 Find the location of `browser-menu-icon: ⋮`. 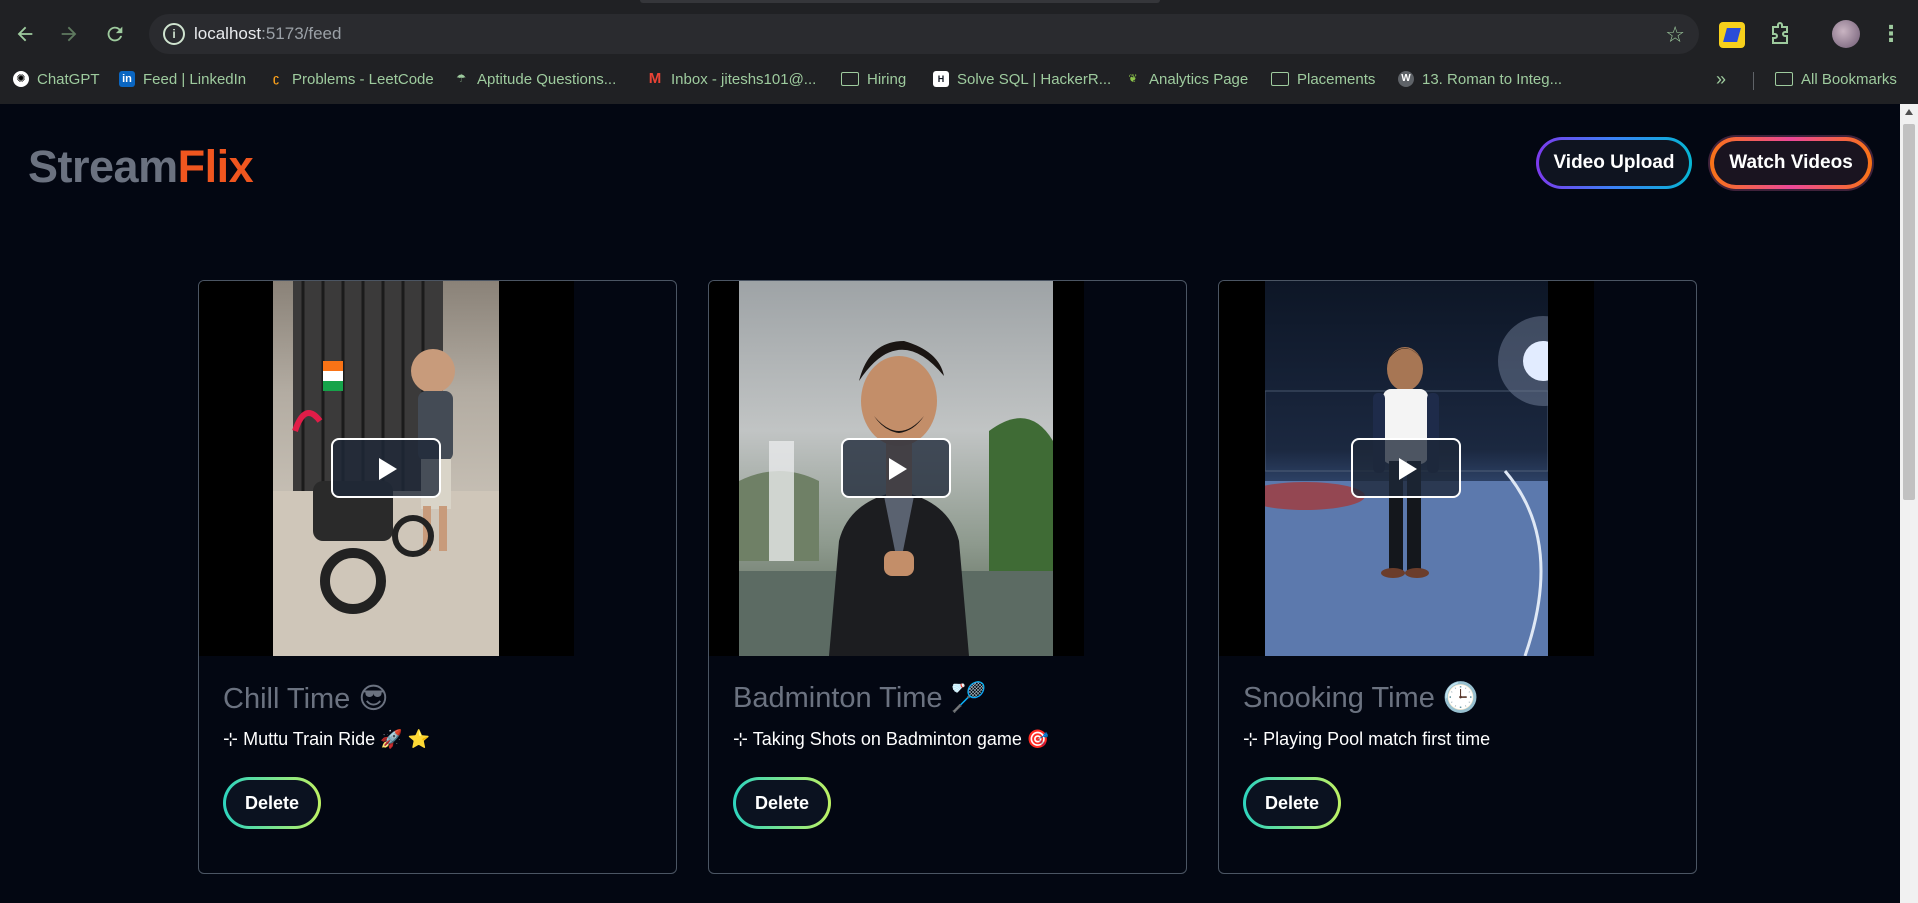

browser-menu-icon: ⋮ is located at coordinates (1891, 34).